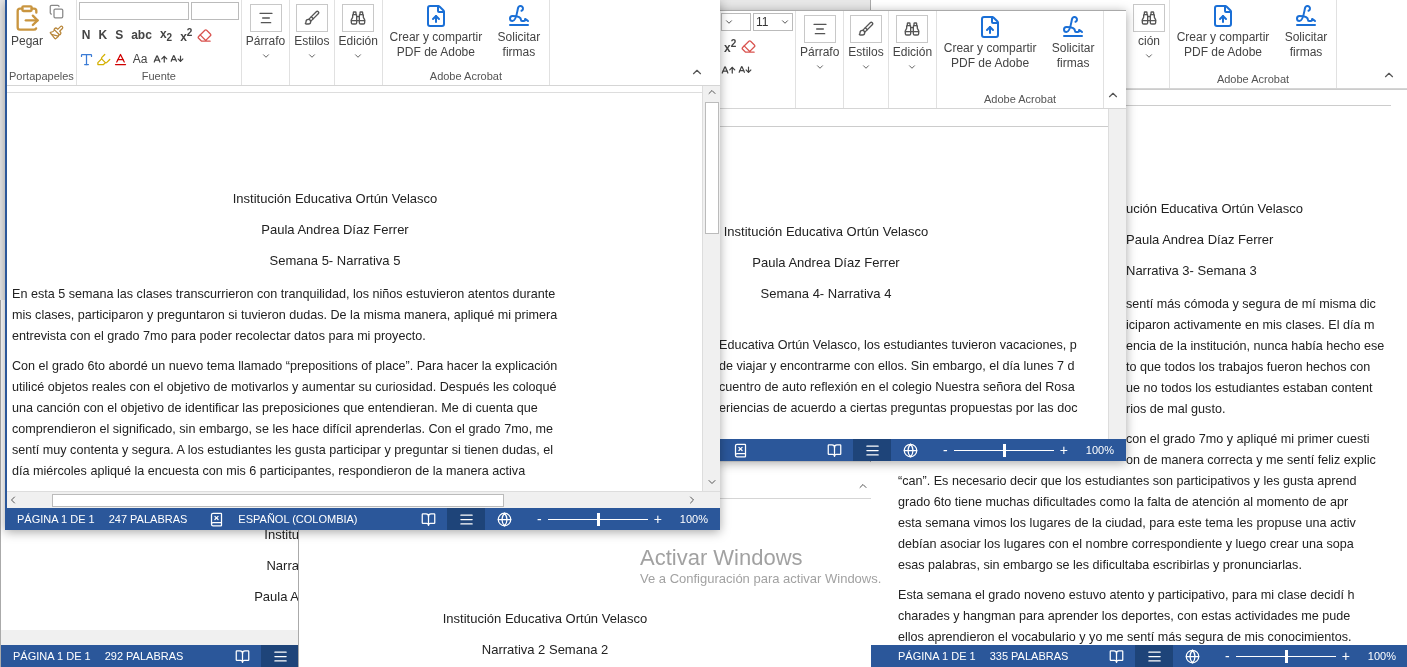  I want to click on paste-button: Pegar, so click(27, 26).